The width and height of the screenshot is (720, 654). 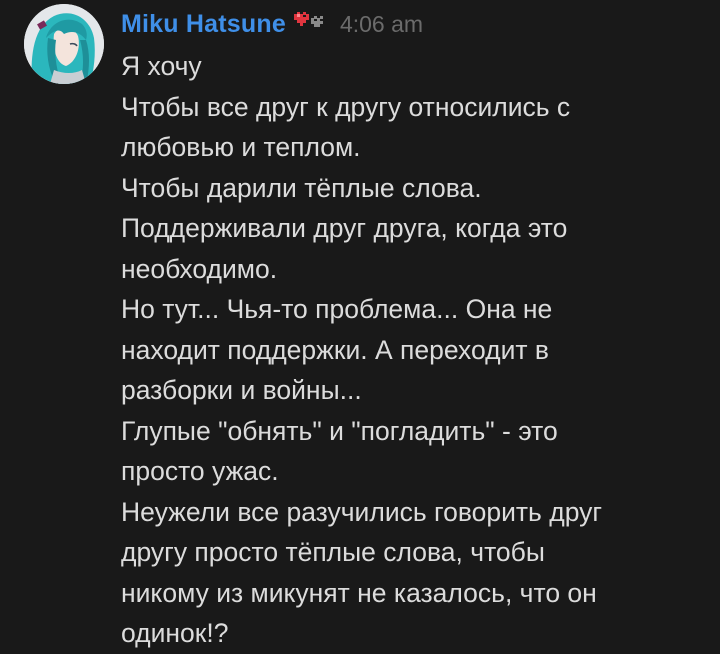 I want to click on message-line: одинок!?, so click(x=175, y=633).